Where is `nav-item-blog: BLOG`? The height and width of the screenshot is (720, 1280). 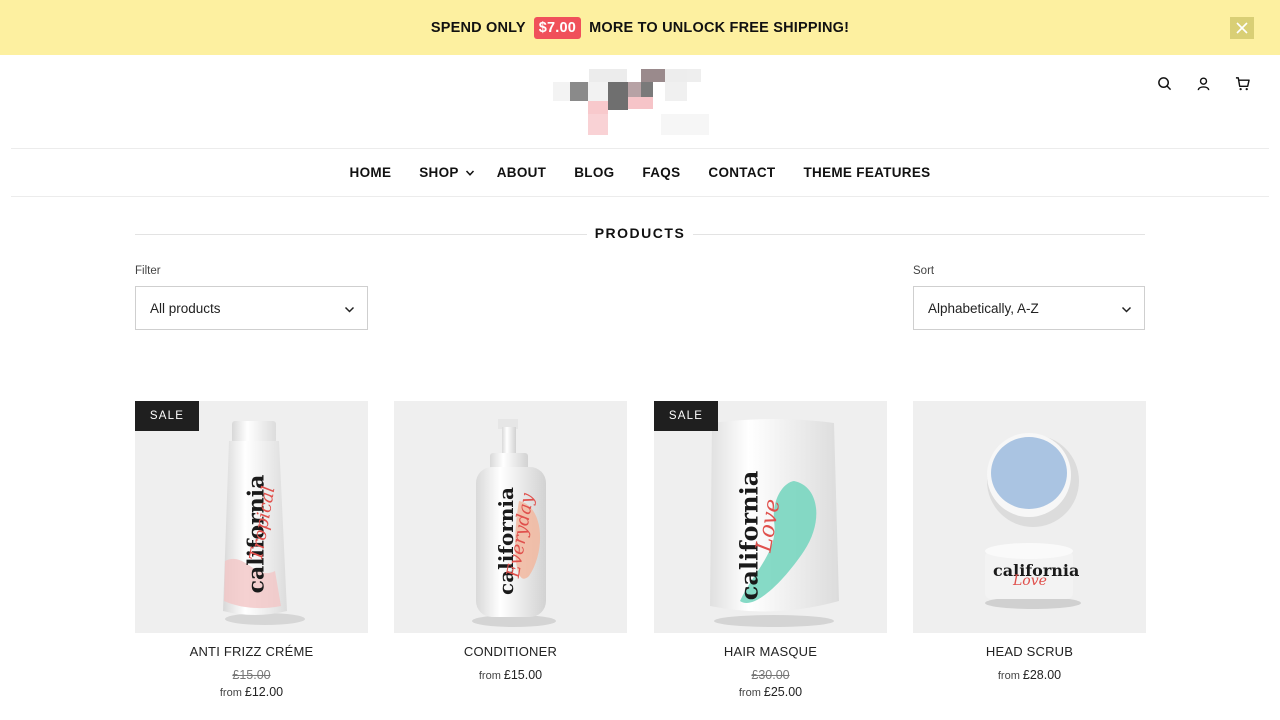
nav-item-blog: BLOG is located at coordinates (594, 172).